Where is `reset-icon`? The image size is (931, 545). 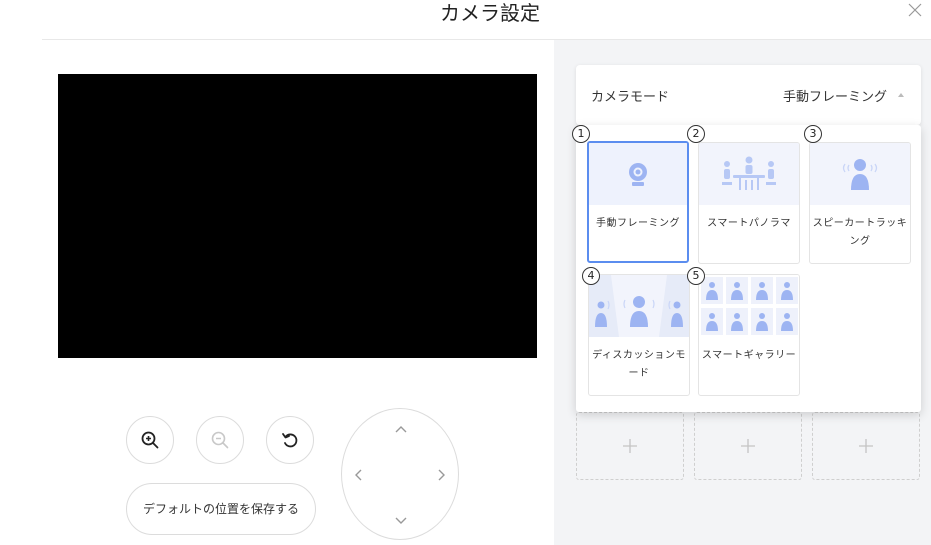 reset-icon is located at coordinates (290, 440).